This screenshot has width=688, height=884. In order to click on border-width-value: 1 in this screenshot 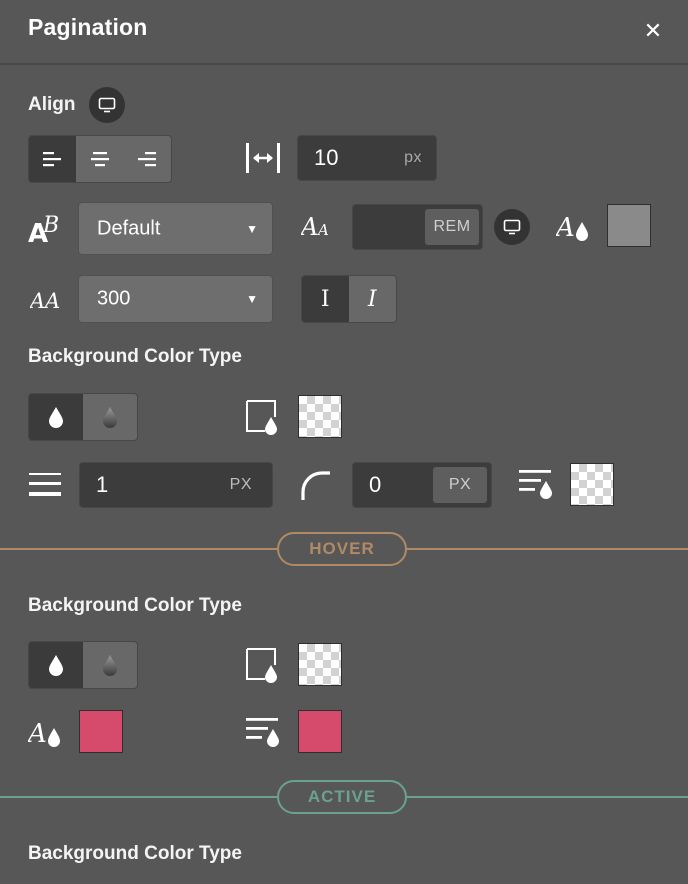, I will do `click(102, 484)`.